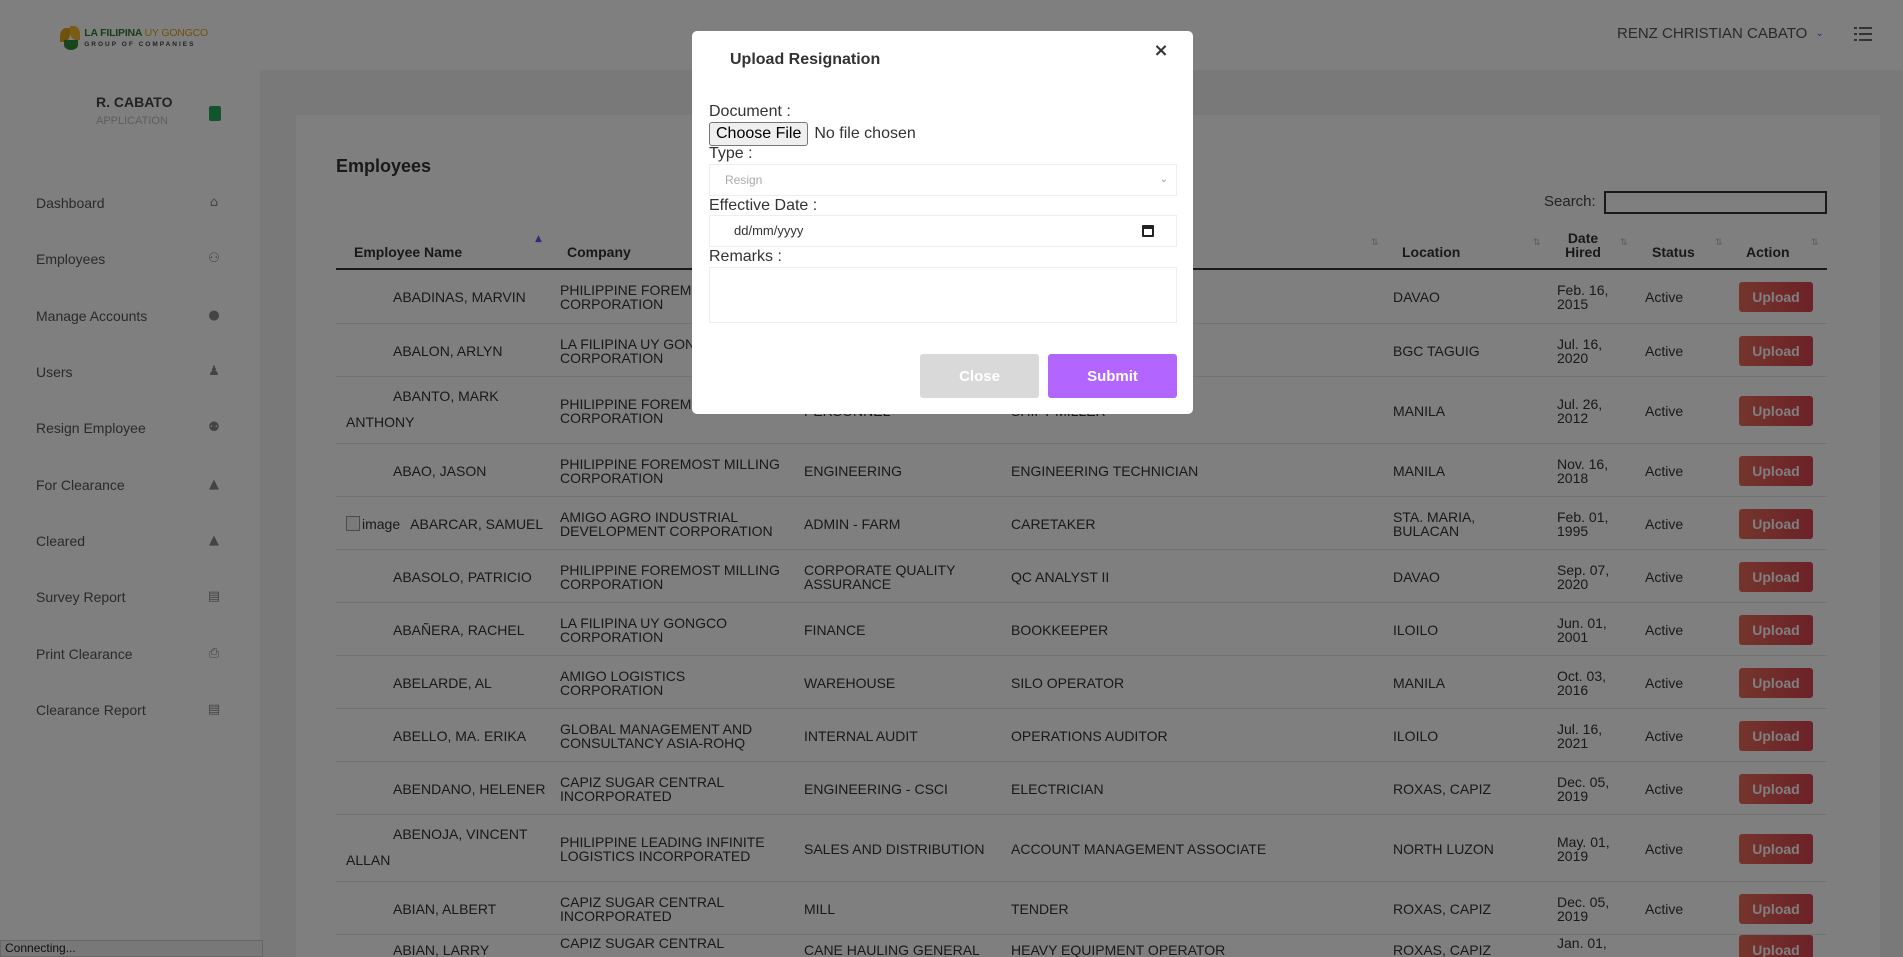 The image size is (1903, 957). I want to click on modal-title: Upload Resignation, so click(805, 59).